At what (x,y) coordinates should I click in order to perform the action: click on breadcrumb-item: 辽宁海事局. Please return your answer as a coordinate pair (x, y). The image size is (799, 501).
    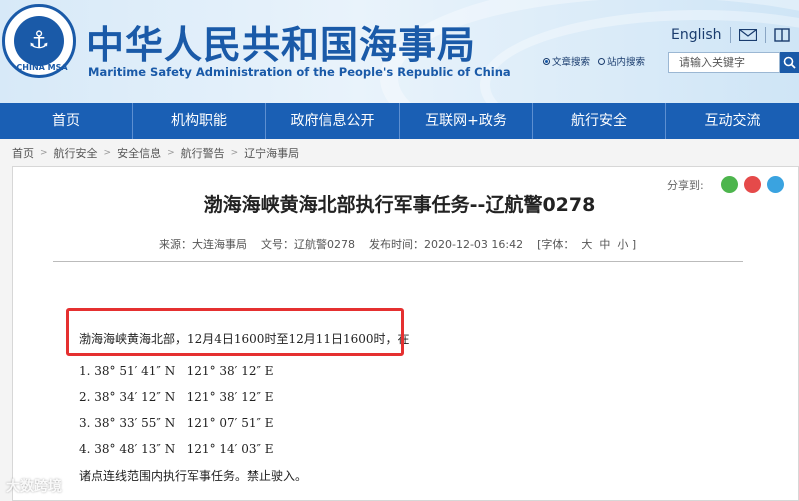
    Looking at the image, I should click on (271, 153).